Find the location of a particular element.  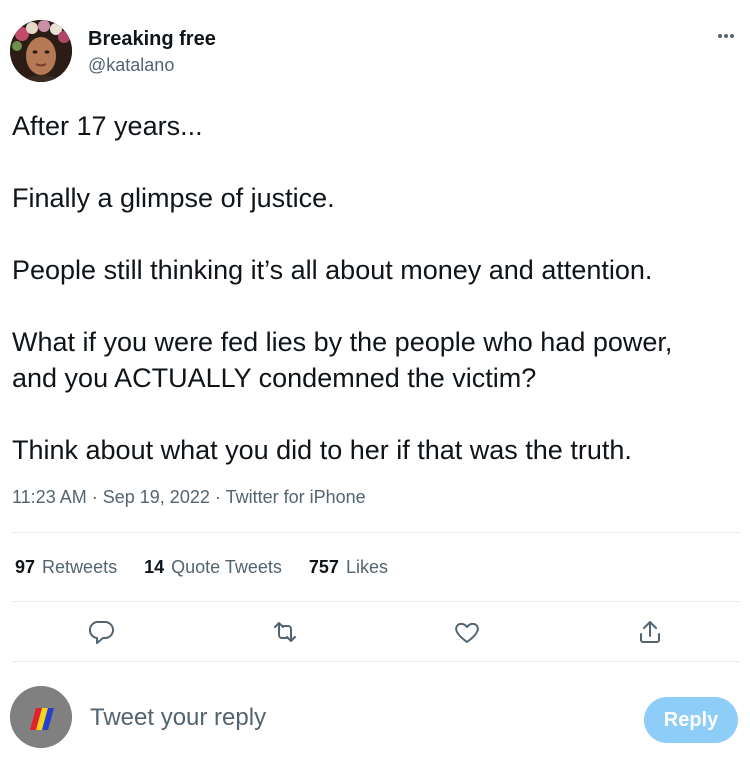

likes-count: 757 is located at coordinates (323, 567).